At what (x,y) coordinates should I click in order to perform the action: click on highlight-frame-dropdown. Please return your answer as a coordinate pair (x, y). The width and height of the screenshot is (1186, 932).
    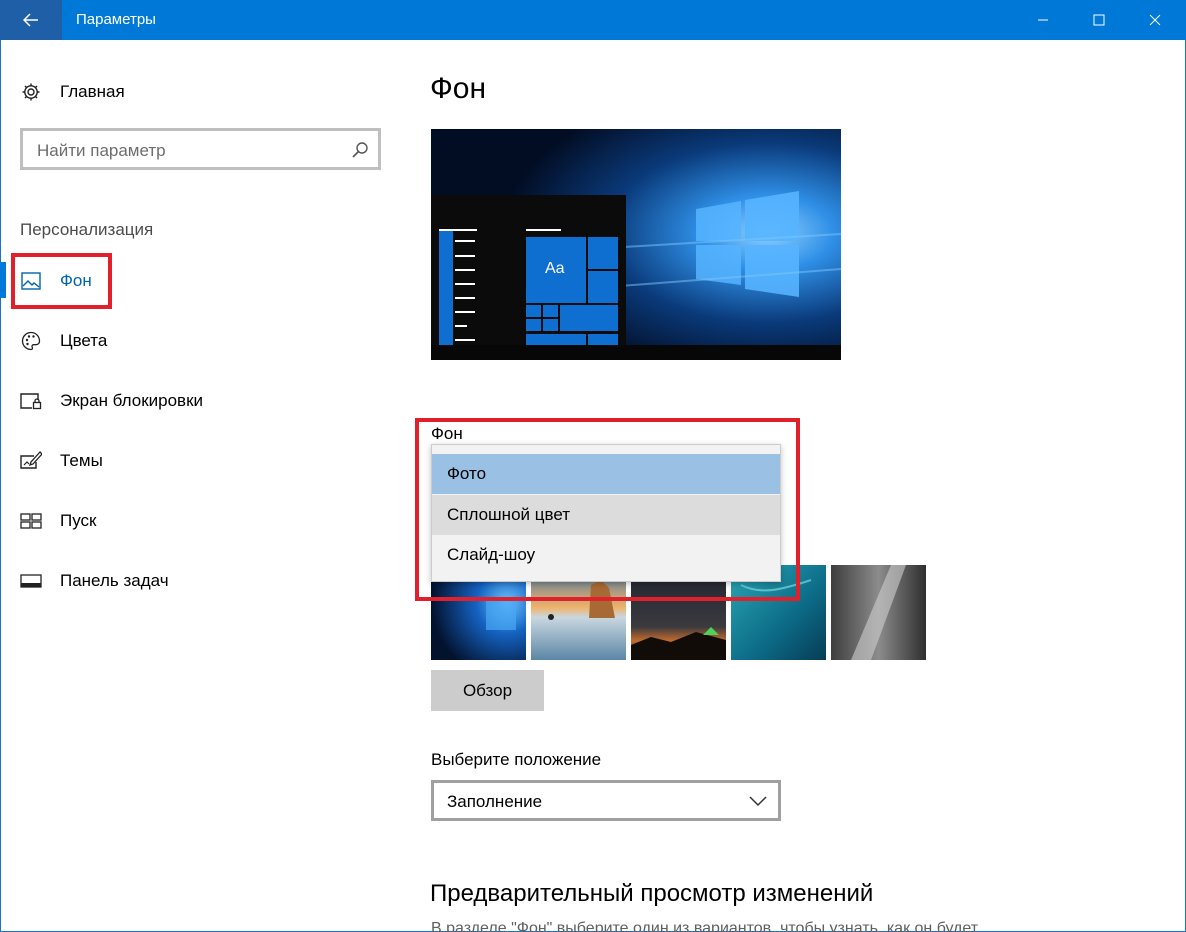
    Looking at the image, I should click on (607, 509).